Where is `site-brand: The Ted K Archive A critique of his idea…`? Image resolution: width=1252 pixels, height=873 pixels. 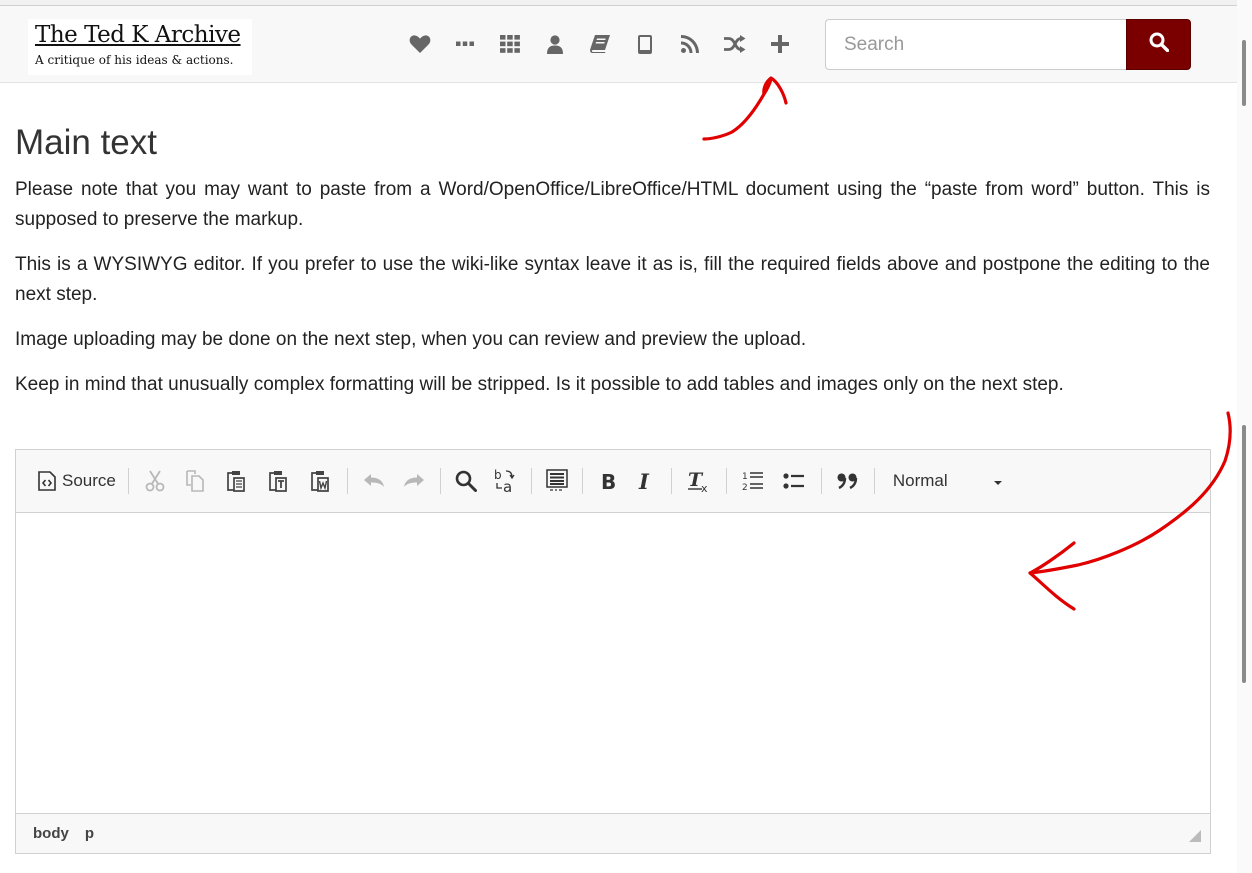 site-brand: The Ted K Archive A critique of his idea… is located at coordinates (140, 47).